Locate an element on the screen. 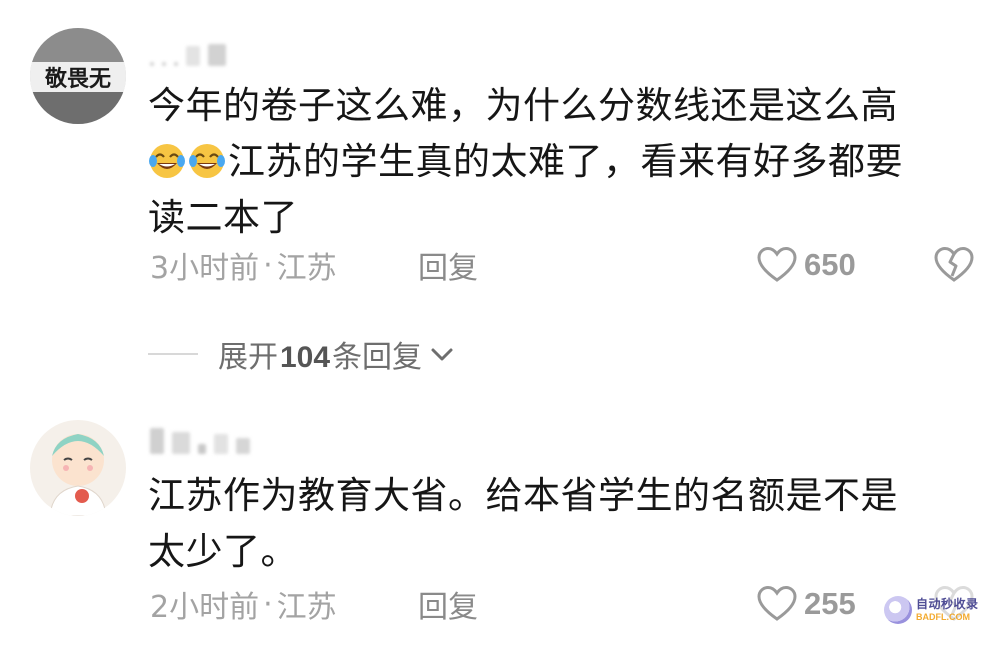  avatar: 敬畏无 is located at coordinates (78, 76).